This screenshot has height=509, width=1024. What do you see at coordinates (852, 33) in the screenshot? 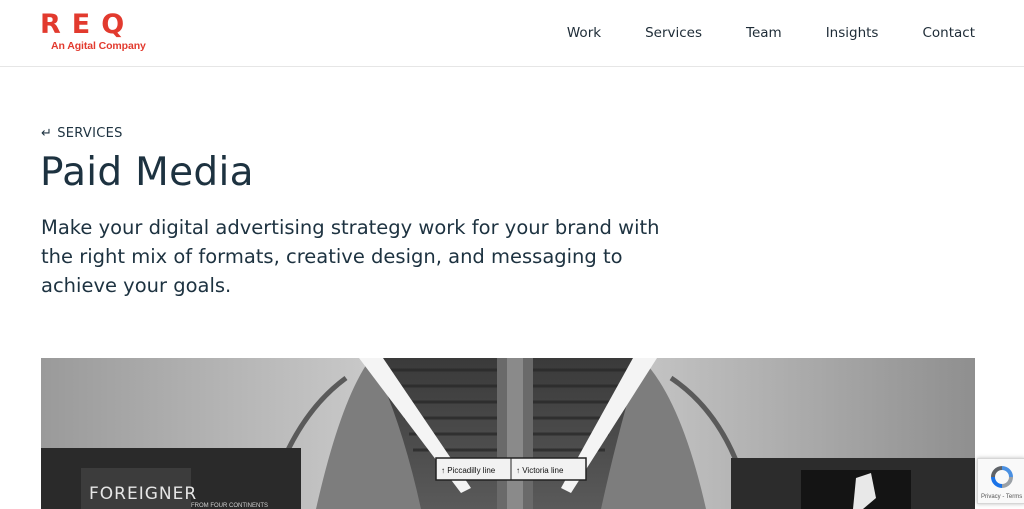
I see `nav-item-insights: Insights` at bounding box center [852, 33].